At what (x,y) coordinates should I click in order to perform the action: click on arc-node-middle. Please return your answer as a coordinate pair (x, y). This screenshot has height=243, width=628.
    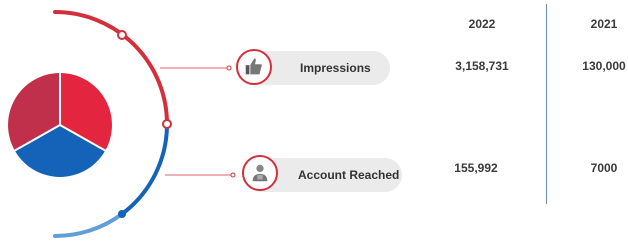
    Looking at the image, I should click on (167, 124).